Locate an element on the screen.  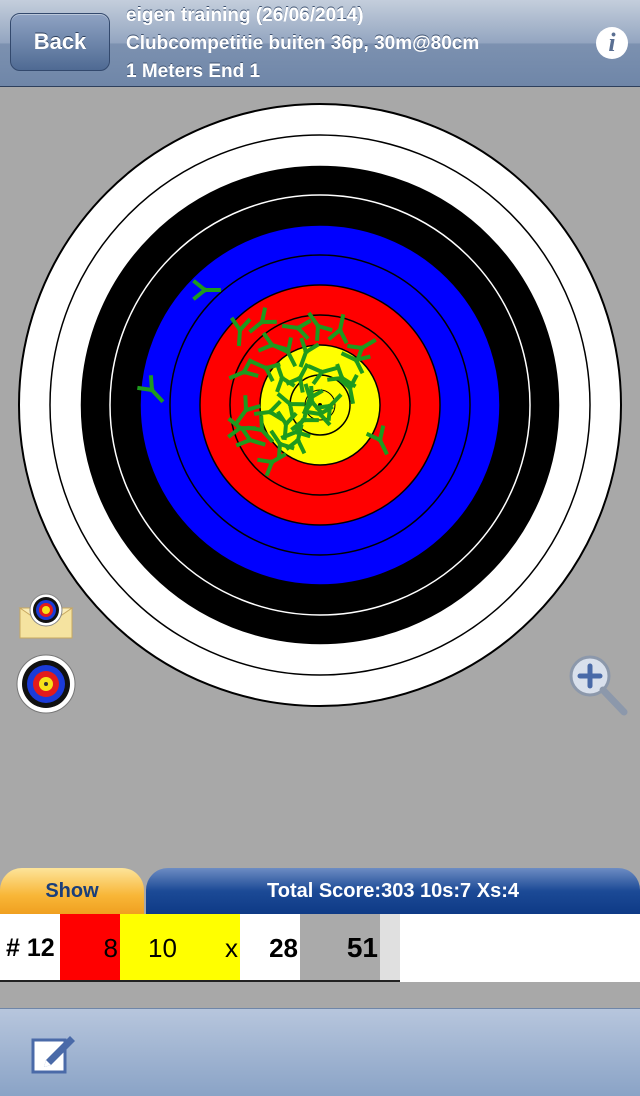
bottom-toolbar is located at coordinates (320, 1052).